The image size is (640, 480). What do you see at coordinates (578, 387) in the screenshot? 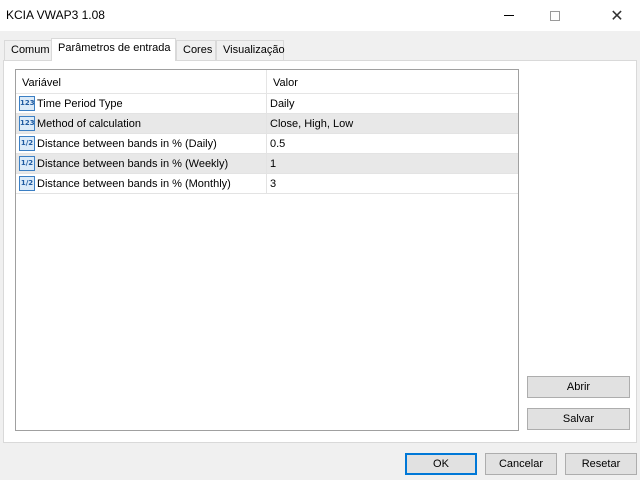
I see `open-button: Abrir` at bounding box center [578, 387].